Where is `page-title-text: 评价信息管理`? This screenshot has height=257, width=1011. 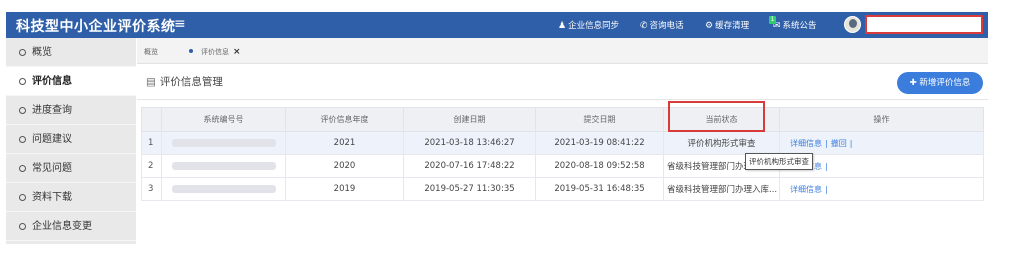 page-title-text: 评价信息管理 is located at coordinates (191, 82).